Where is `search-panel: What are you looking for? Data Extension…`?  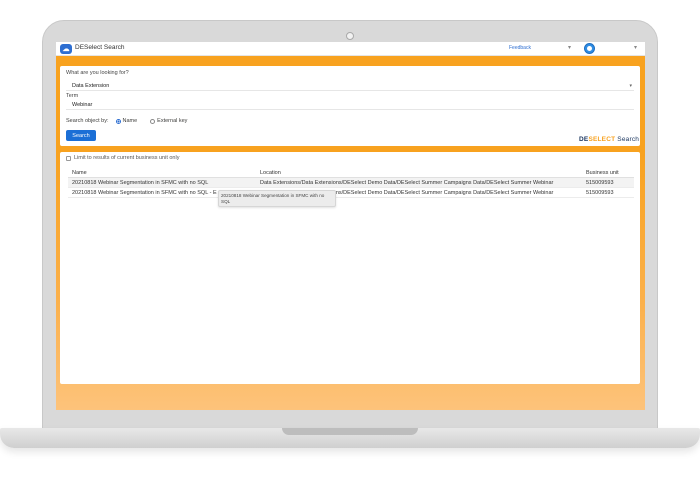
search-panel: What are you looking for? Data Extension… is located at coordinates (350, 106).